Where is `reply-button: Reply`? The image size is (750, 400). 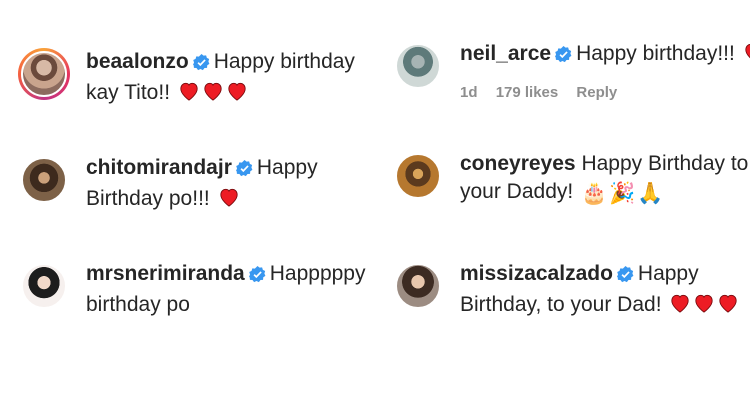 reply-button: Reply is located at coordinates (596, 92).